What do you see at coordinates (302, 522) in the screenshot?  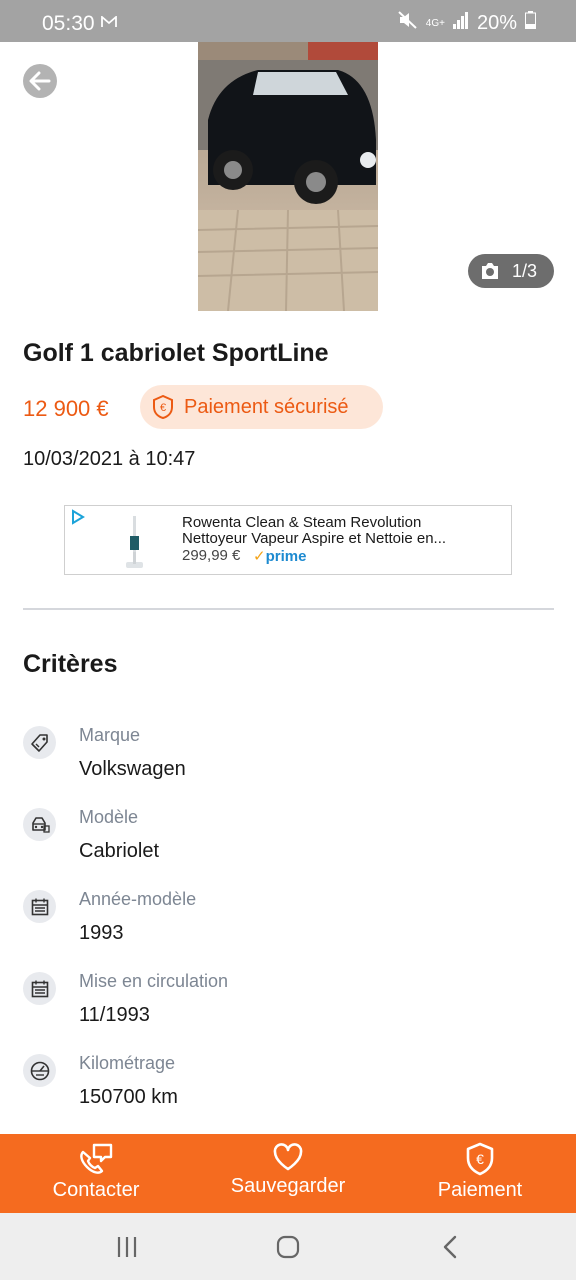 I see `ad-title-line1: Rowenta Clean & Steam Revolution` at bounding box center [302, 522].